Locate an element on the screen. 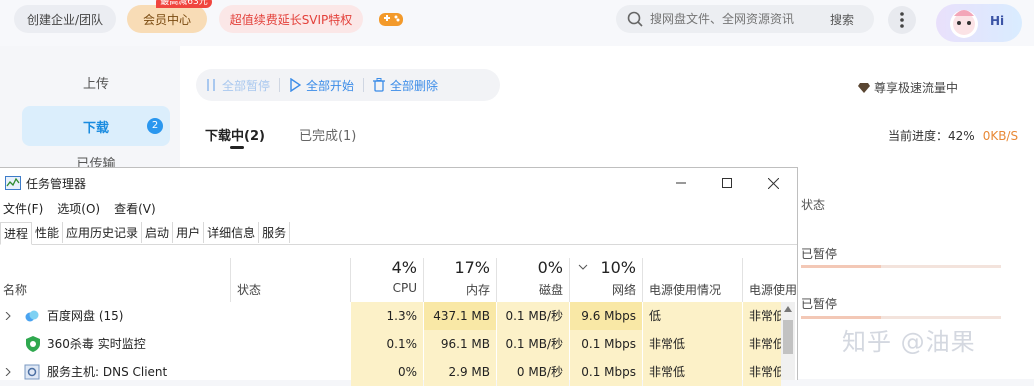  process-memory: 2.9 MB is located at coordinates (460, 372).